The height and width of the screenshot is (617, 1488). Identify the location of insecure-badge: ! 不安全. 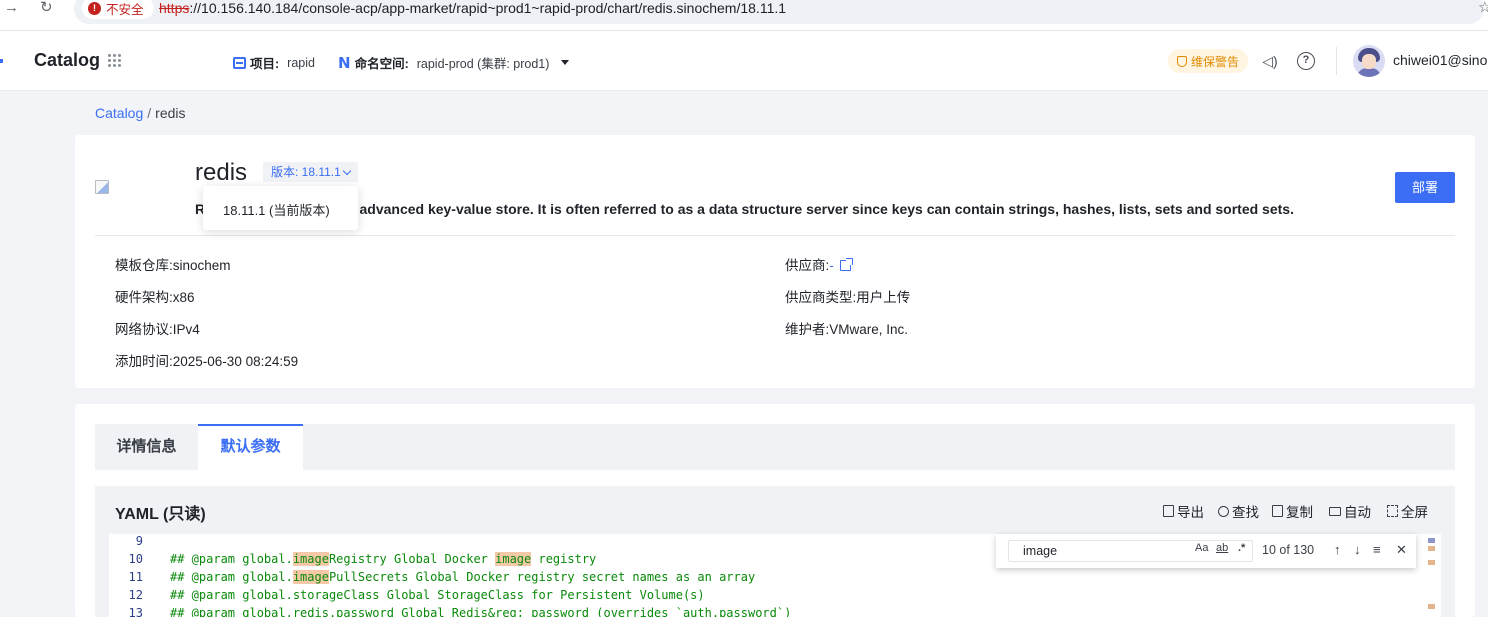
(118, 9).